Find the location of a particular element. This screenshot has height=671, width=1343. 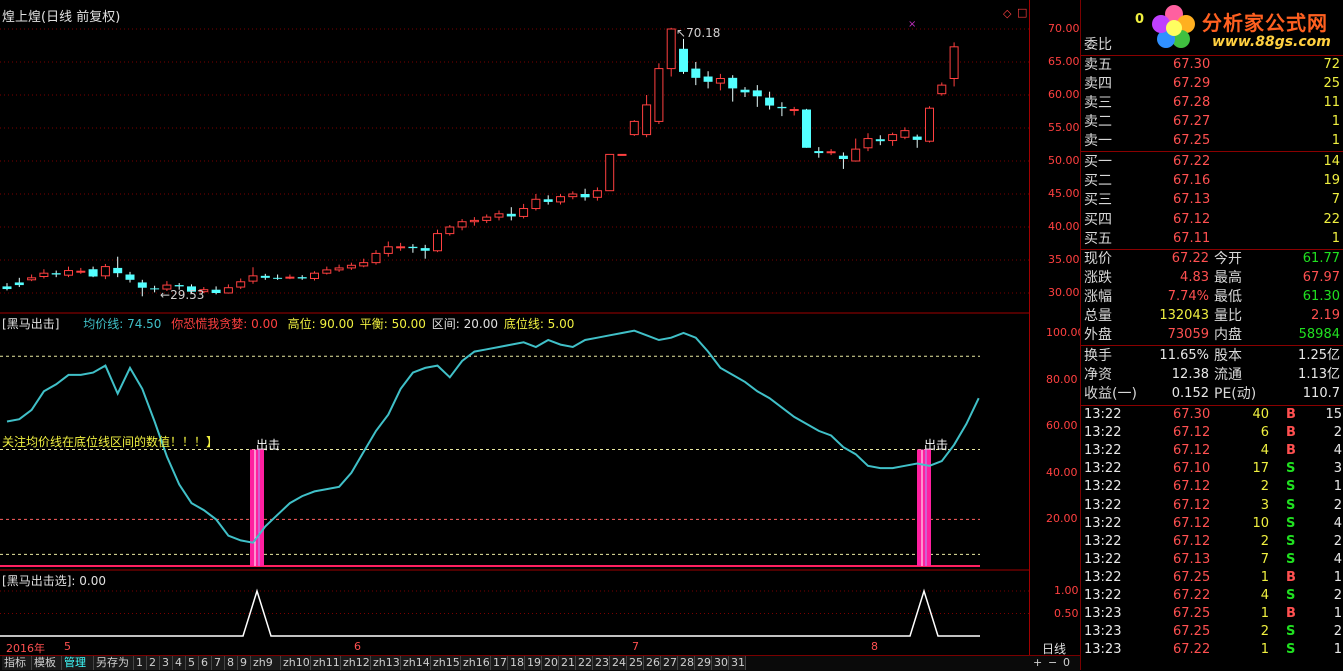

tab-18: 18 is located at coordinates (516, 663).